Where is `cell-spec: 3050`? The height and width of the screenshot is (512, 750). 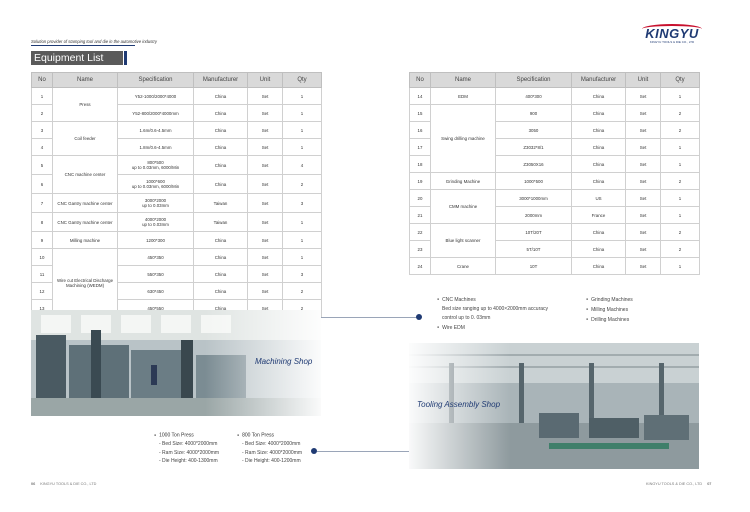 cell-spec: 3050 is located at coordinates (533, 130).